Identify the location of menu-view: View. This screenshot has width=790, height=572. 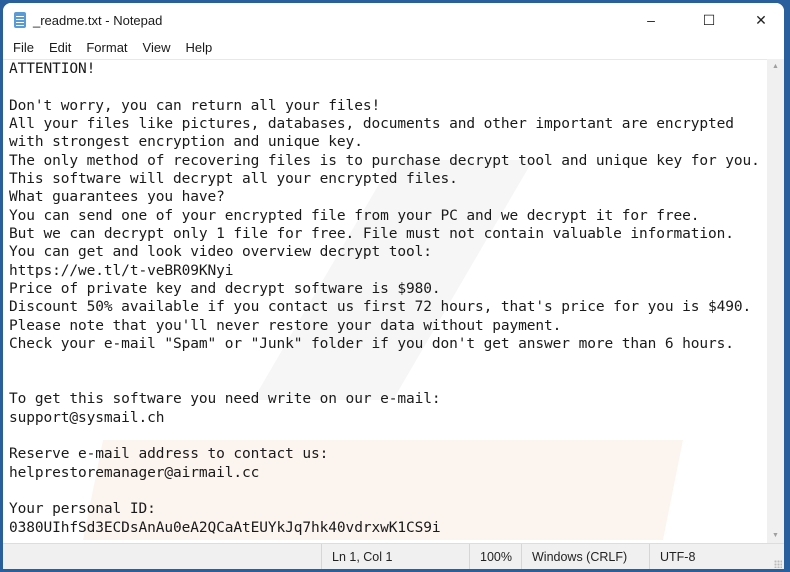
(157, 48).